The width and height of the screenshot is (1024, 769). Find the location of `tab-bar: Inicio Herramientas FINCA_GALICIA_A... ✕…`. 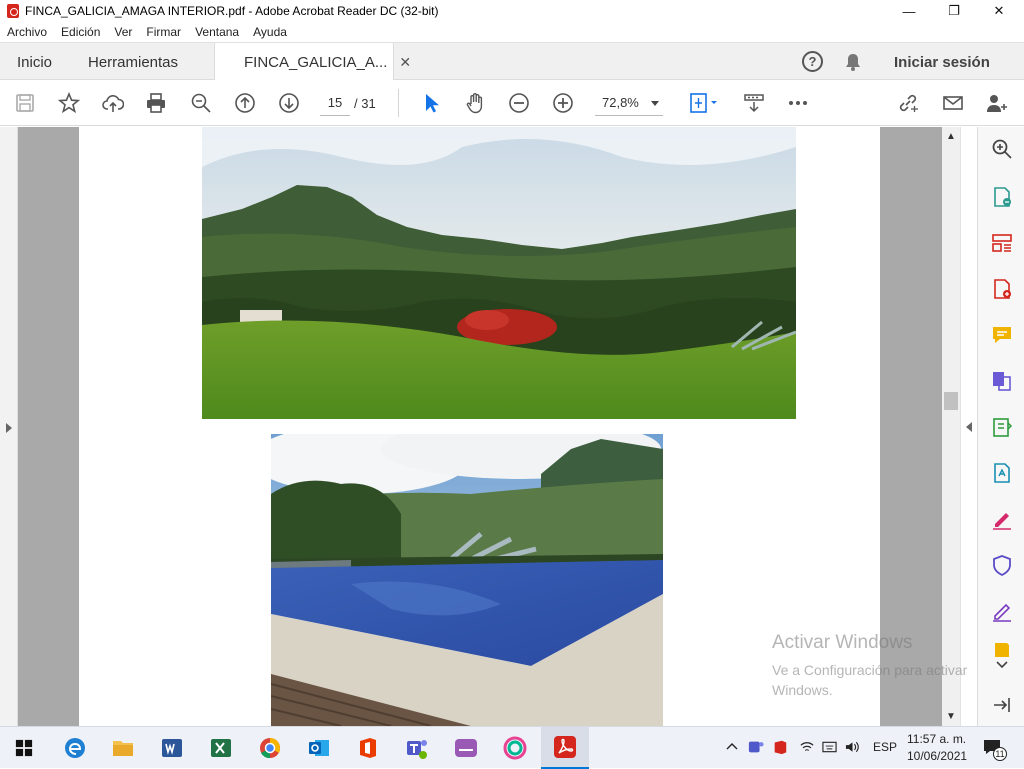

tab-bar: Inicio Herramientas FINCA_GALICIA_A... ✕… is located at coordinates (512, 62).